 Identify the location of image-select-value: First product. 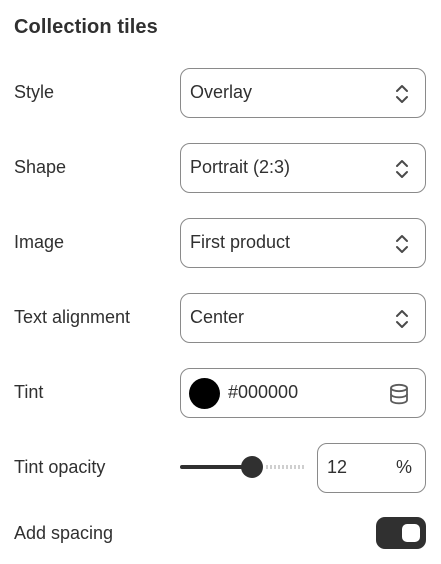
(240, 242).